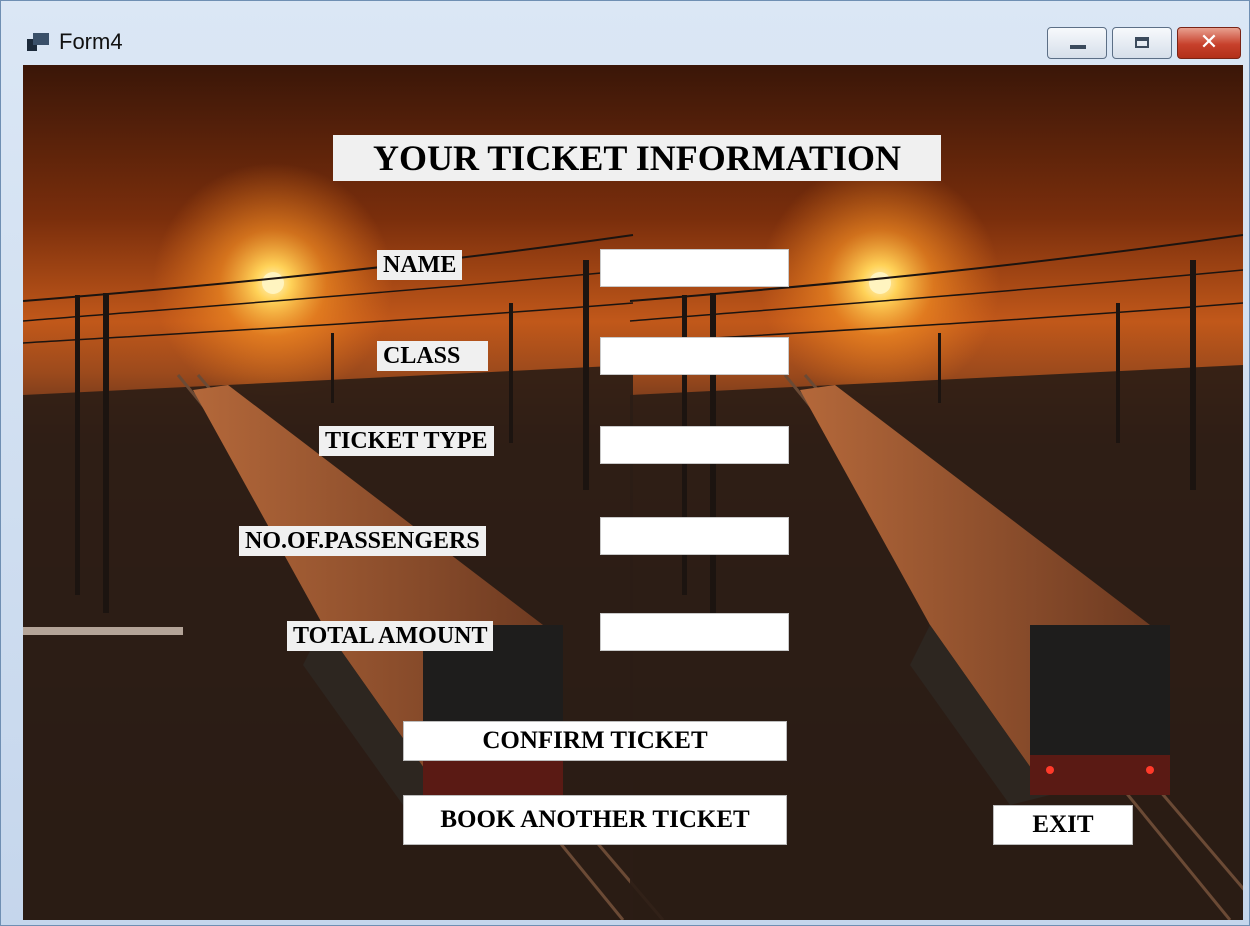 This screenshot has height=926, width=1250. I want to click on minimize-button, so click(1077, 43).